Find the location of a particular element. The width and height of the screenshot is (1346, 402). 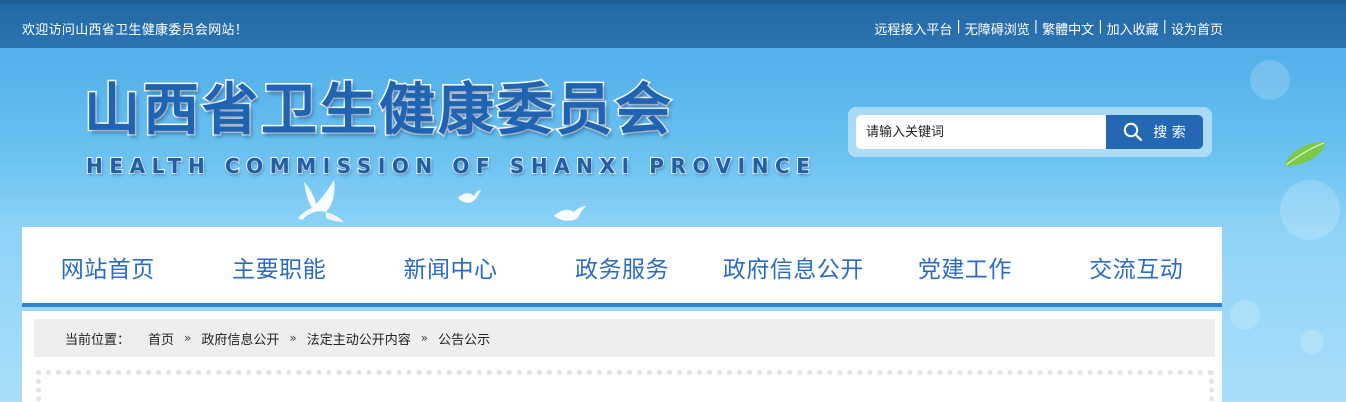

breadcrumb: 当前位置： 首页 » 政府信息公开 » 法定主动公开内容 » 公告公示 is located at coordinates (624, 338).